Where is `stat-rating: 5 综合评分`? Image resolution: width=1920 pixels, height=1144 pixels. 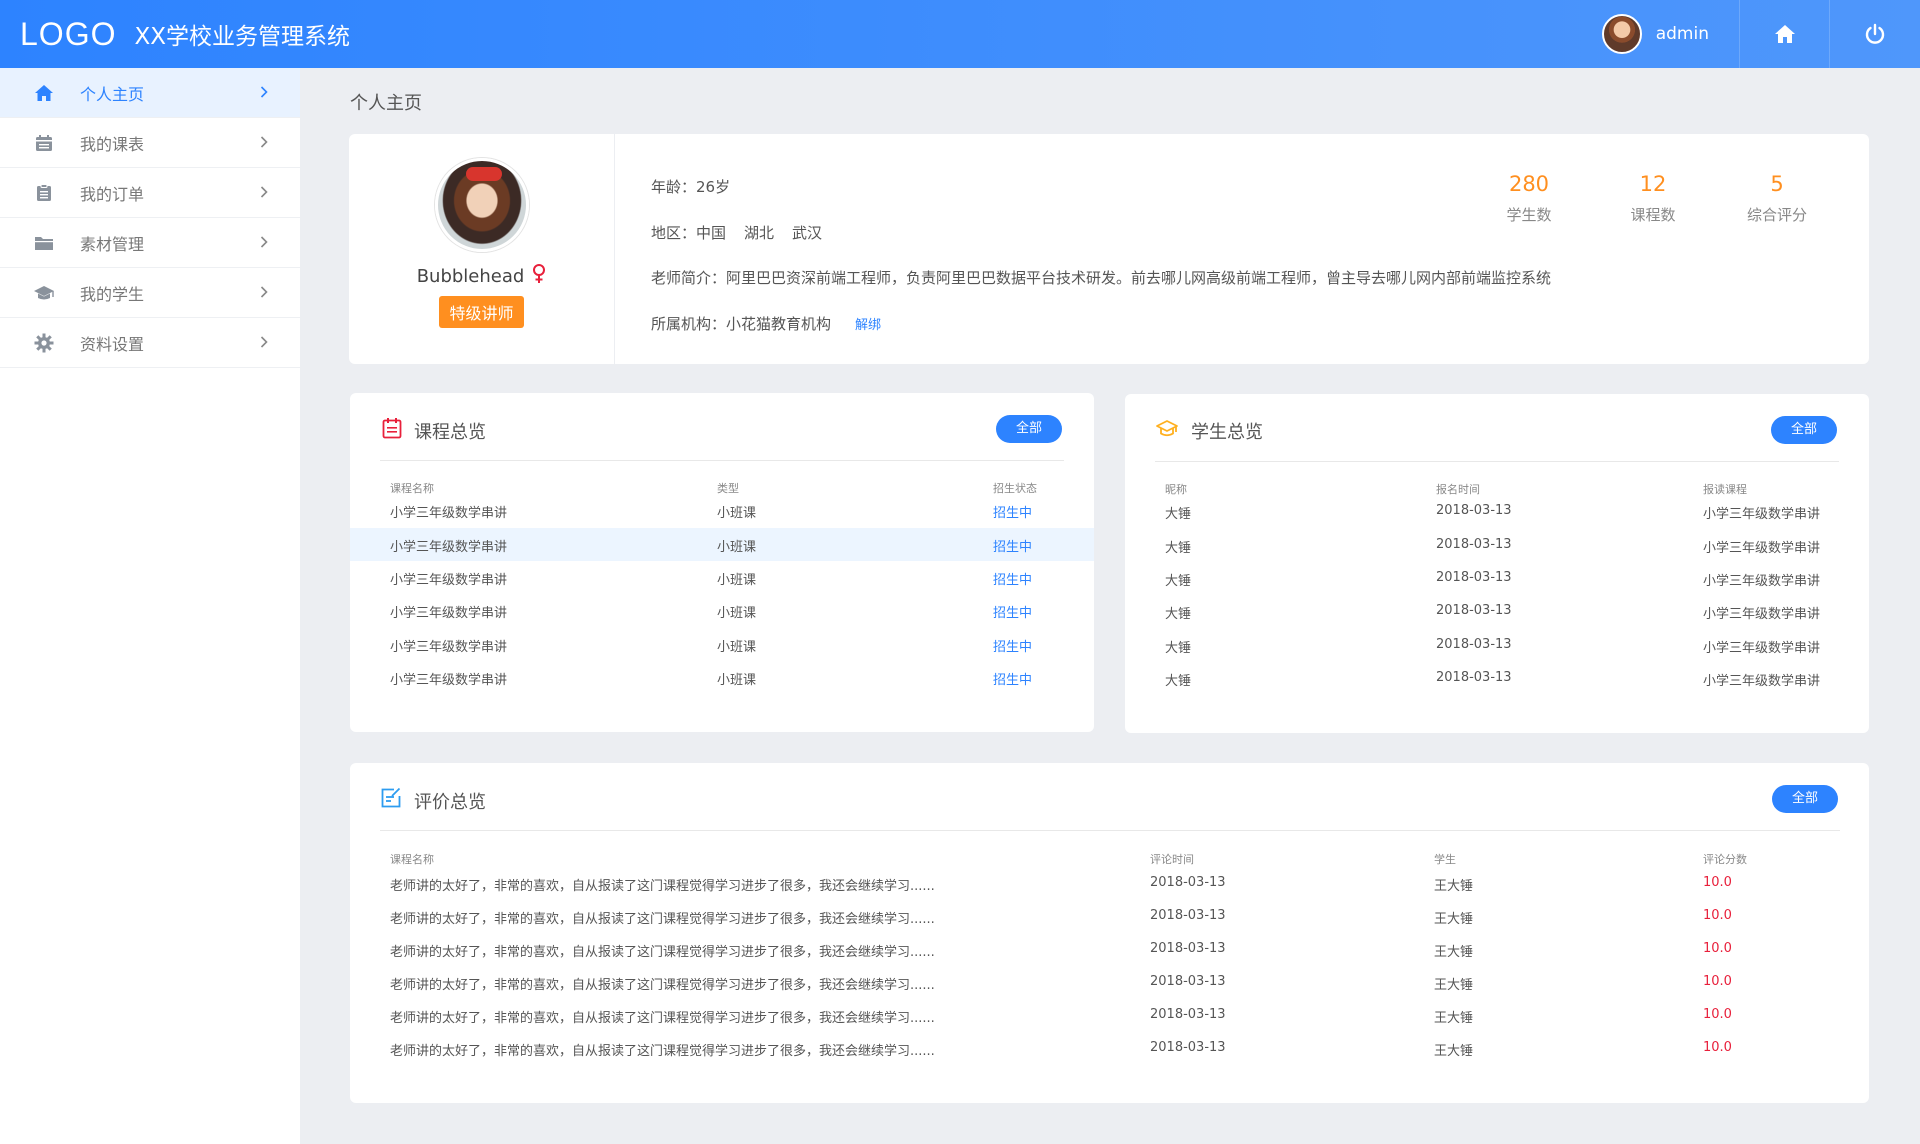 stat-rating: 5 综合评分 is located at coordinates (1777, 198).